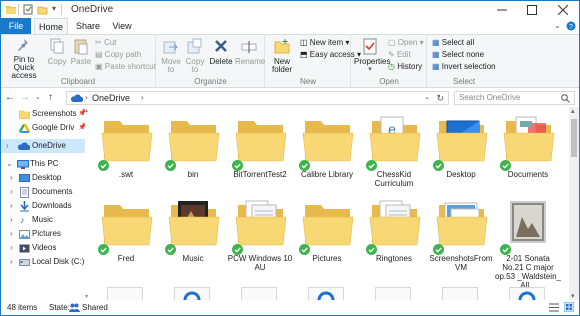  I want to click on details-view-icon, so click(554, 307).